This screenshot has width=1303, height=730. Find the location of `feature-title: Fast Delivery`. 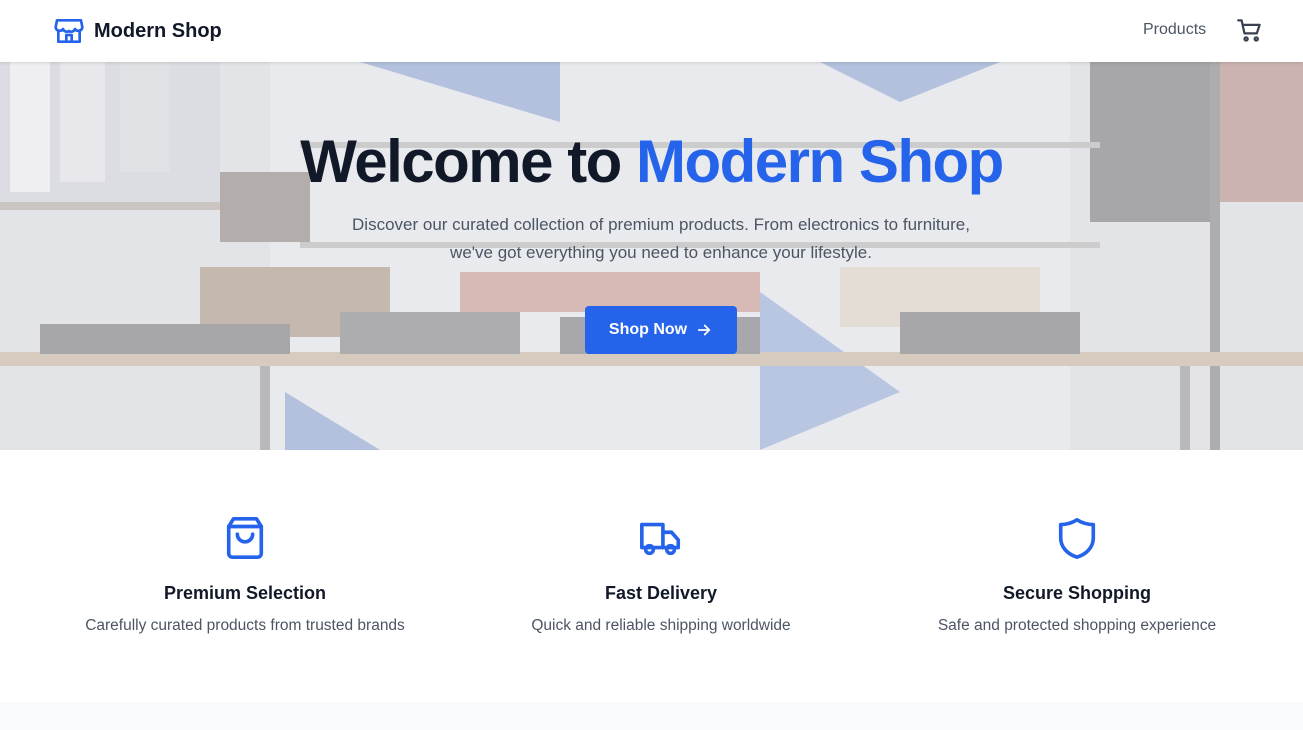

feature-title: Fast Delivery is located at coordinates (661, 593).